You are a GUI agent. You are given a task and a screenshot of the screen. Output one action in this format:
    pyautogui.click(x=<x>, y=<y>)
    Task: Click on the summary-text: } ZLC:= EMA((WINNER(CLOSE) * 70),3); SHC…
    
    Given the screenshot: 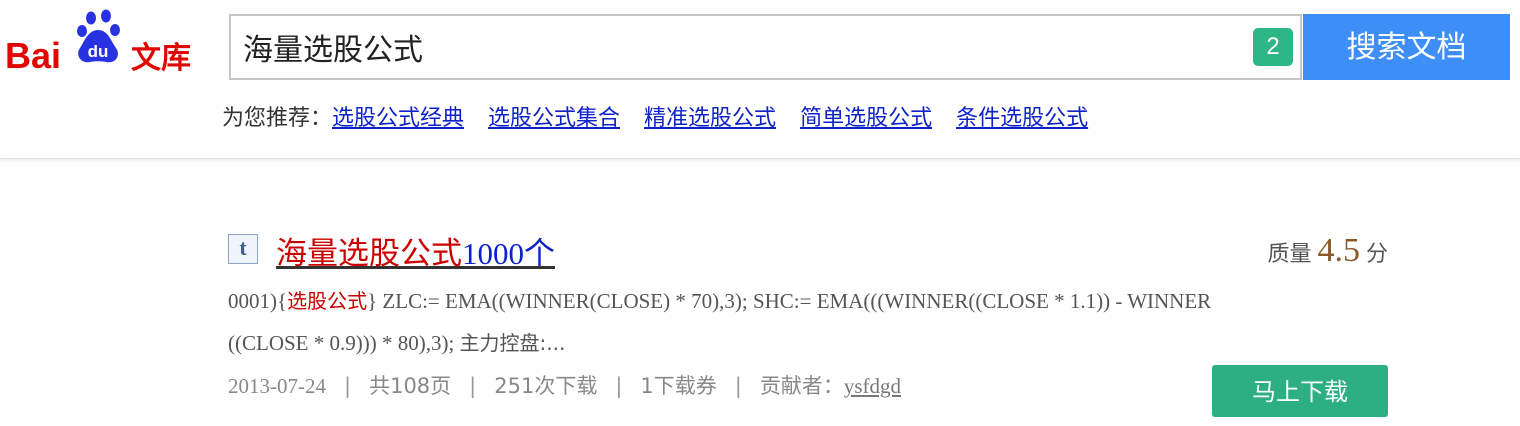 What is the action you would take?
    pyautogui.click(x=789, y=301)
    